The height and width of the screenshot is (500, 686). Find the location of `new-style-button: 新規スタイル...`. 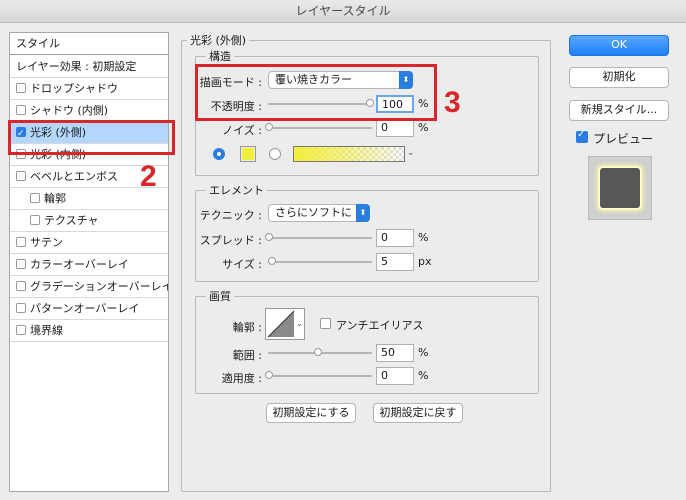

new-style-button: 新規スタイル... is located at coordinates (619, 110).